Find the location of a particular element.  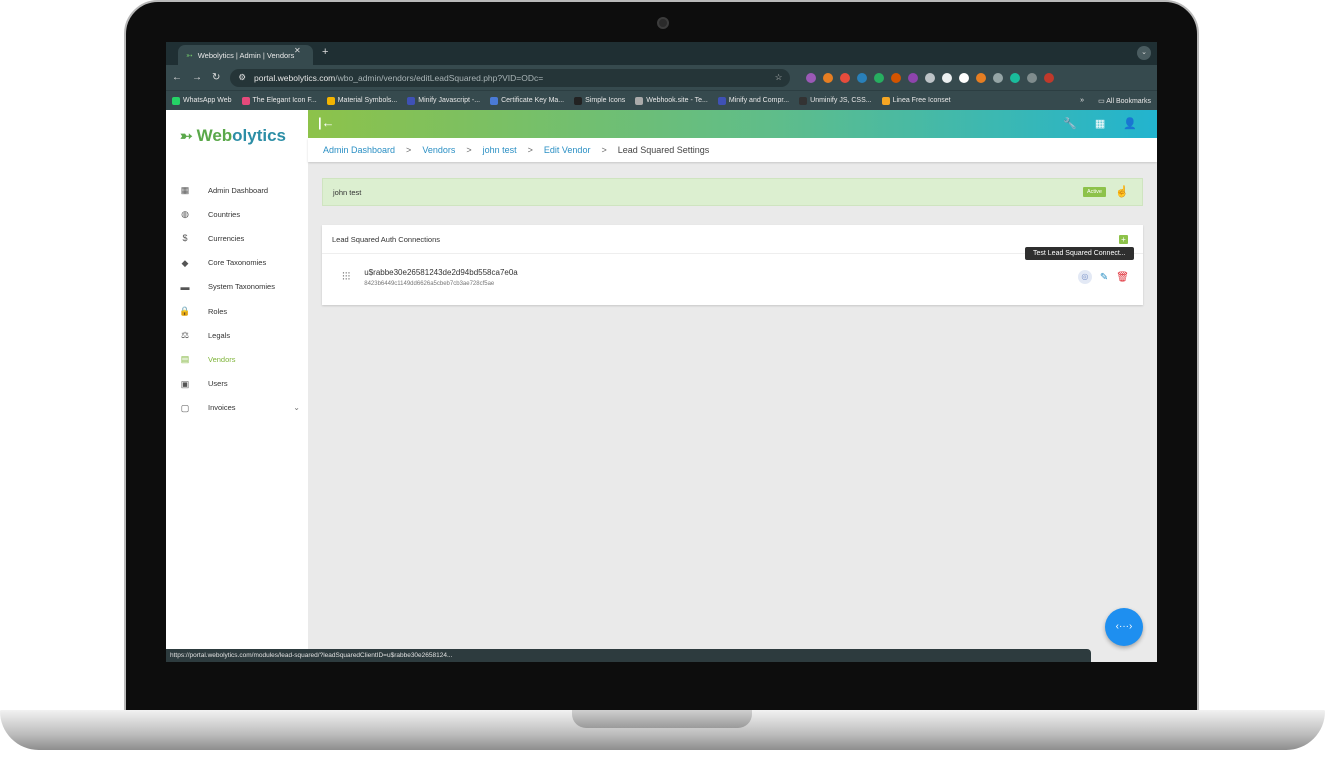

edit-icon: ✎ is located at coordinates (1104, 277).